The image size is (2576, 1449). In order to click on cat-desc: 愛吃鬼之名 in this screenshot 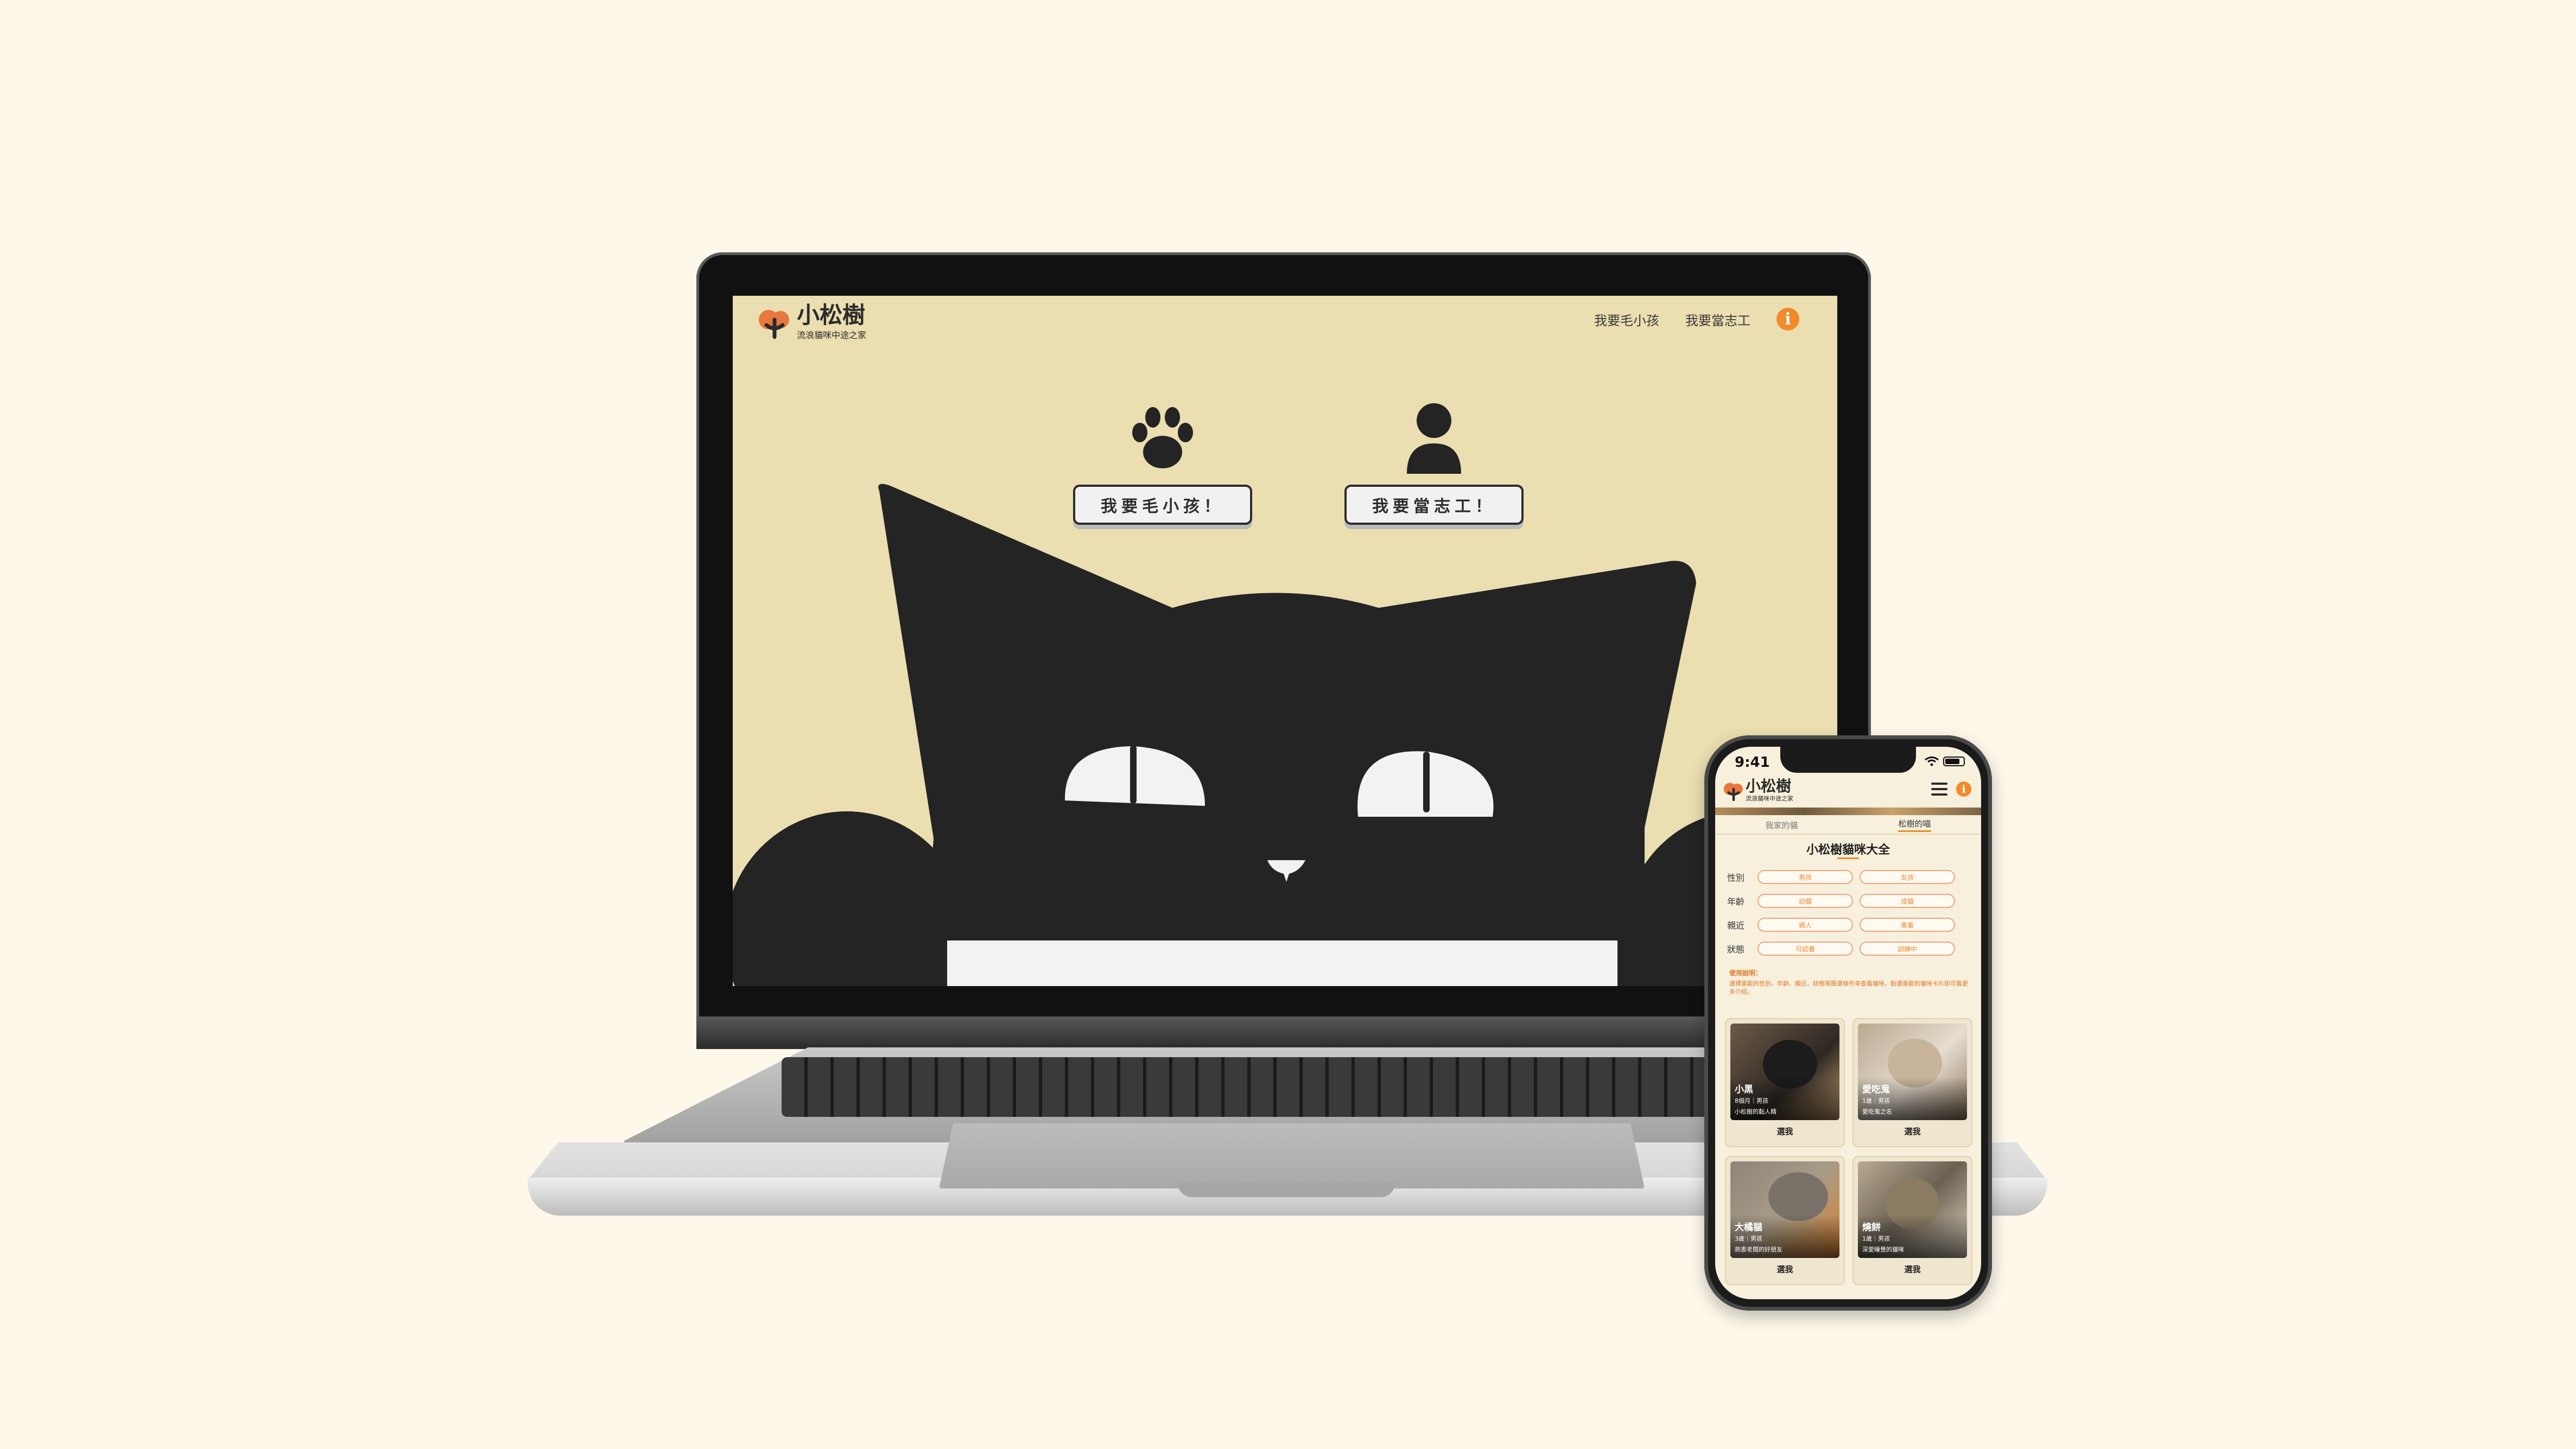, I will do `click(1877, 1111)`.